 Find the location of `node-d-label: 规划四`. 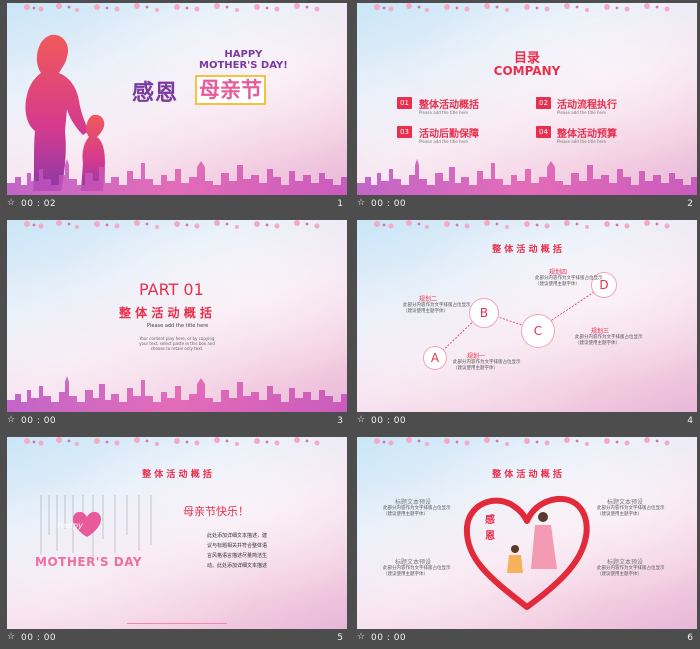

node-d-label: 规划四 is located at coordinates (558, 272).